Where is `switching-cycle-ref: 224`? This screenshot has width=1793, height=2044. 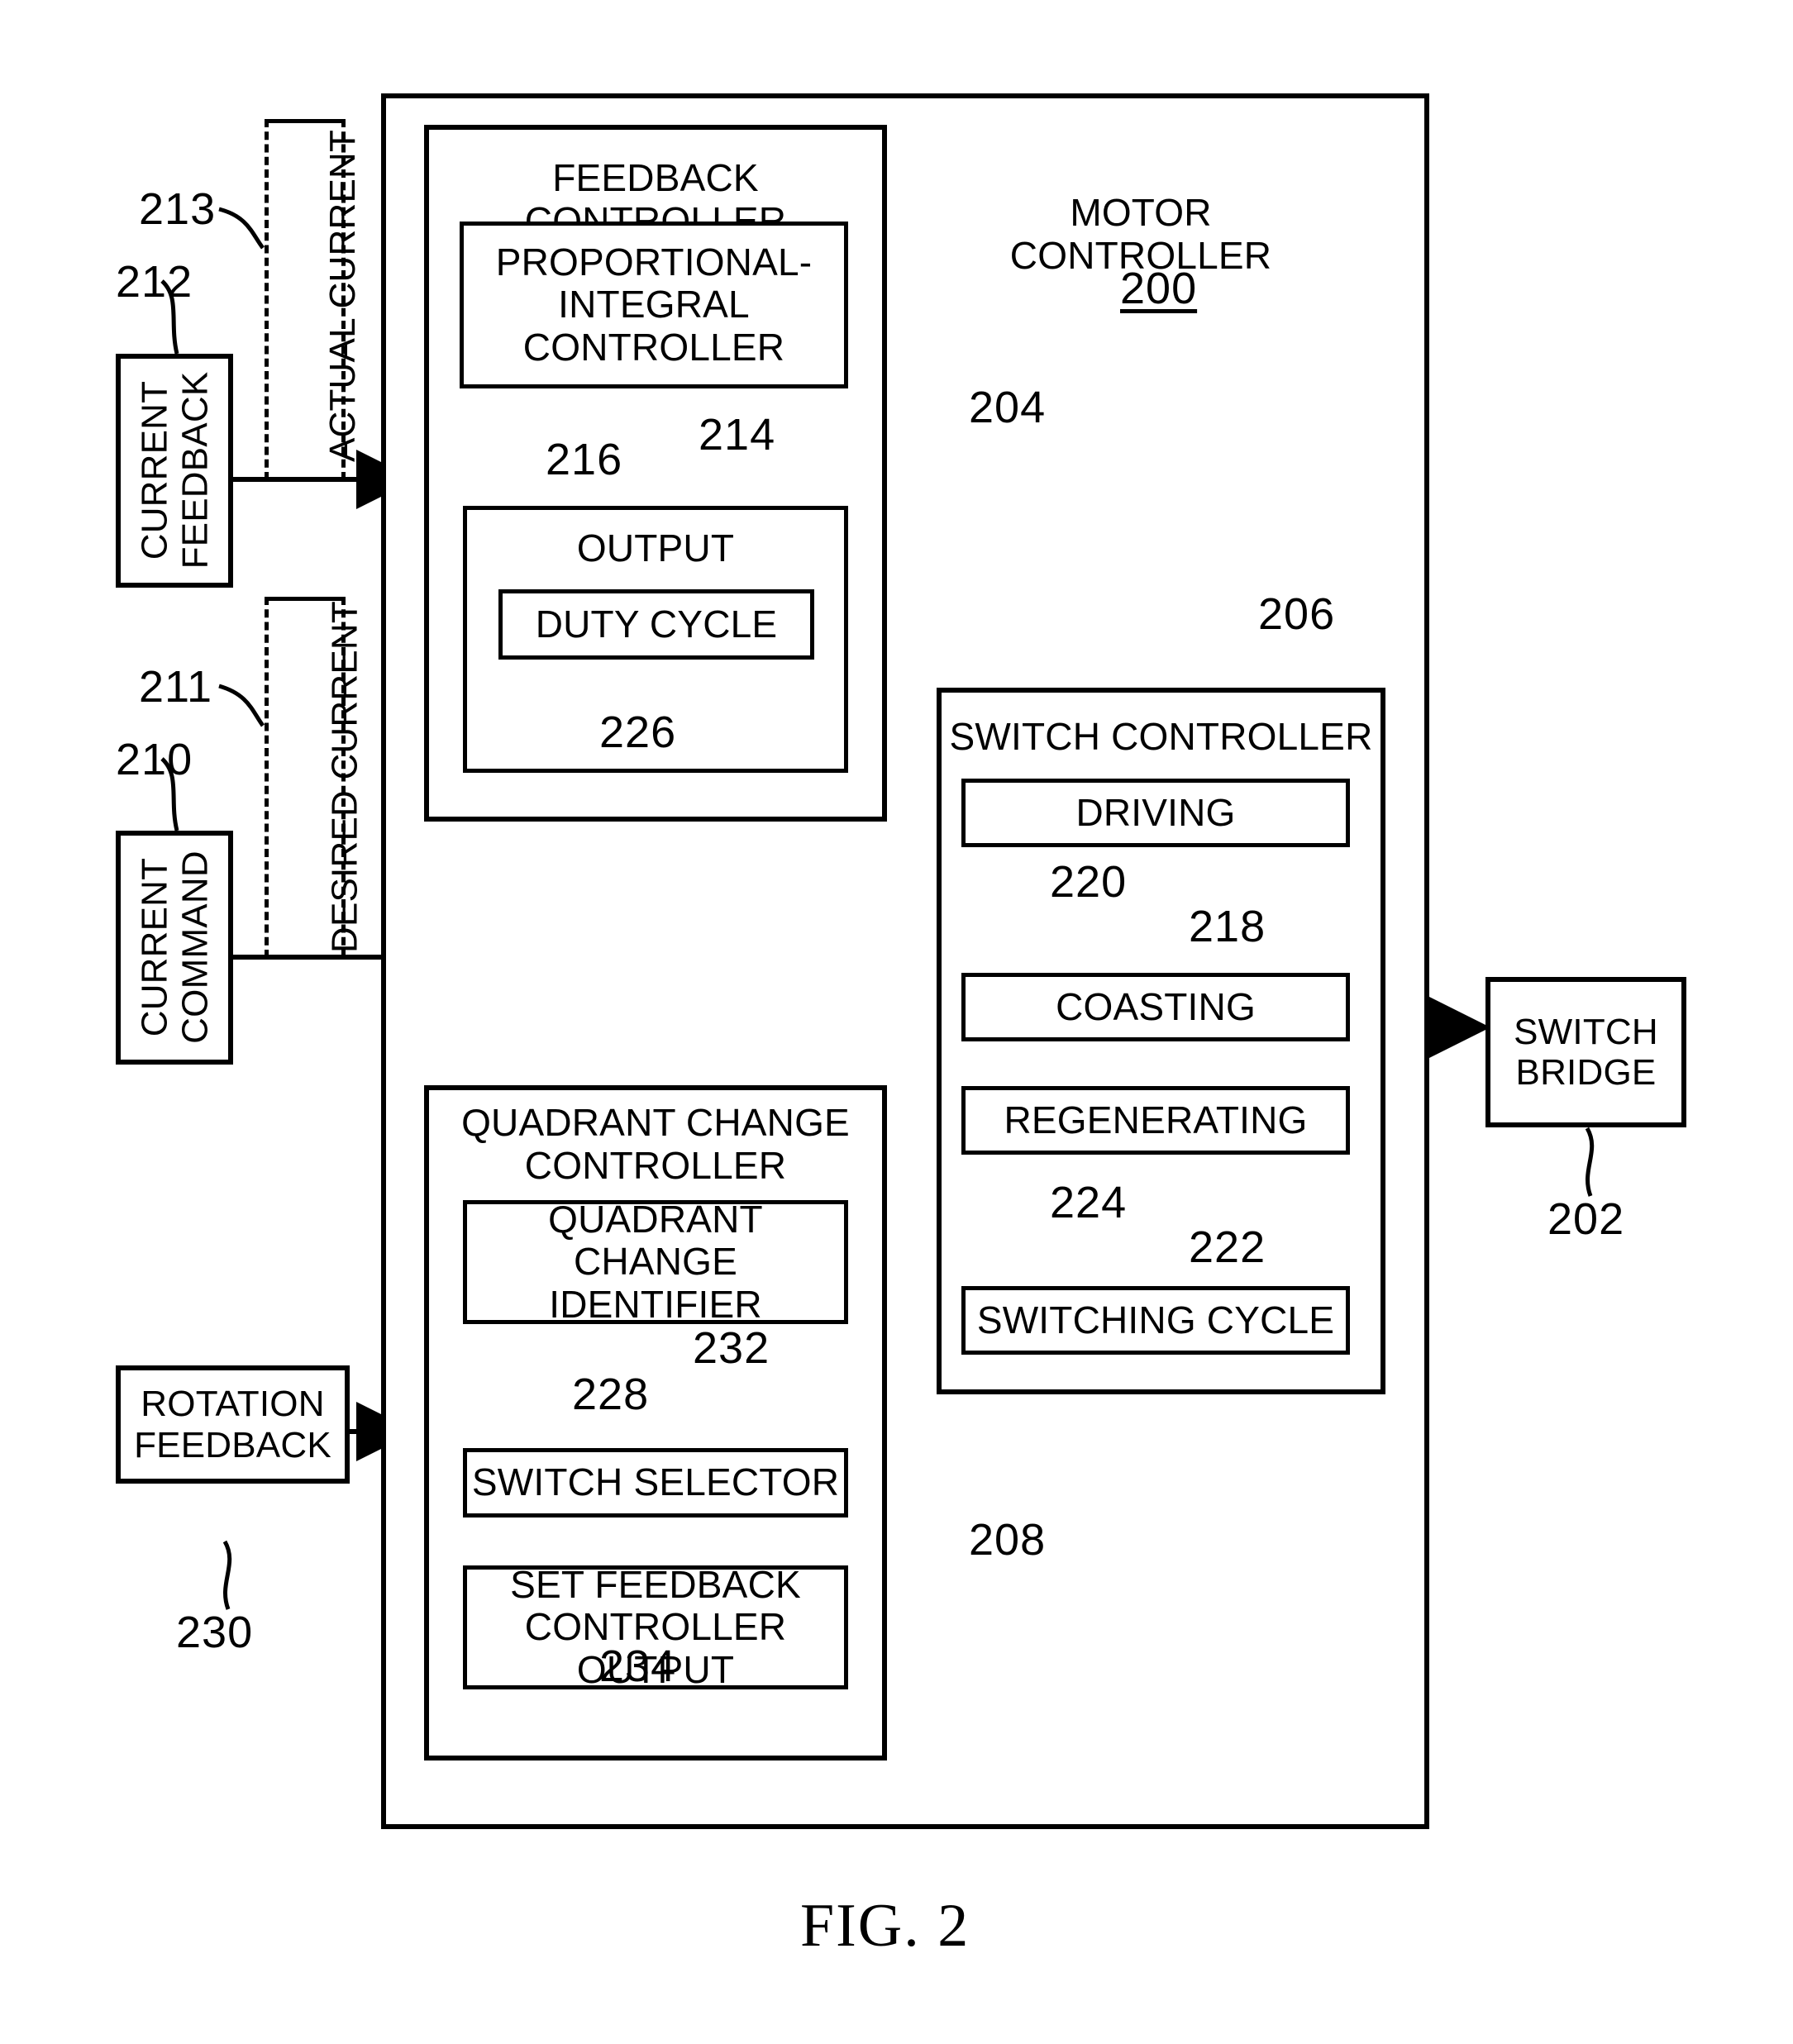
switching-cycle-ref: 224 is located at coordinates (1089, 1202).